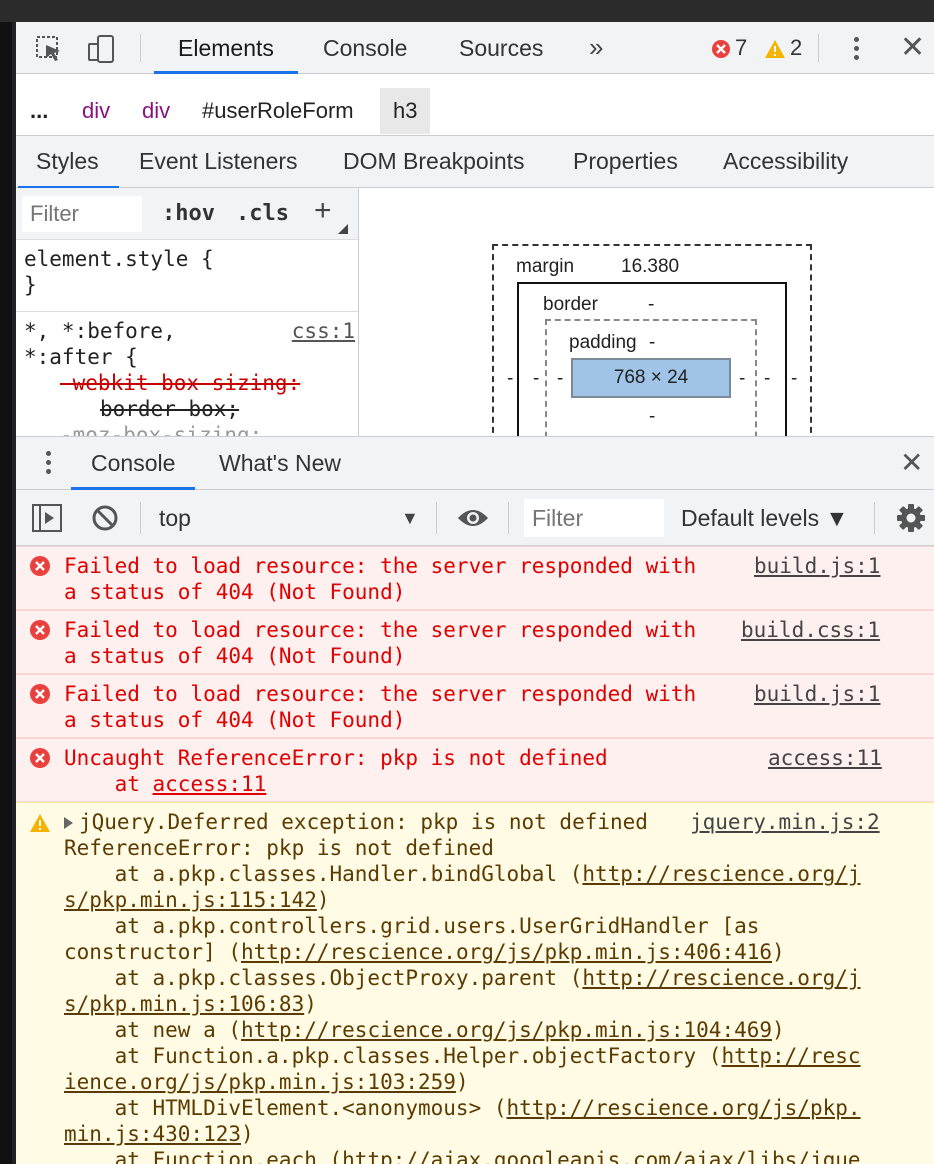  What do you see at coordinates (260, 1082) in the screenshot?
I see `stack-link: ience.org/js/pkp.min.js:103:259` at bounding box center [260, 1082].